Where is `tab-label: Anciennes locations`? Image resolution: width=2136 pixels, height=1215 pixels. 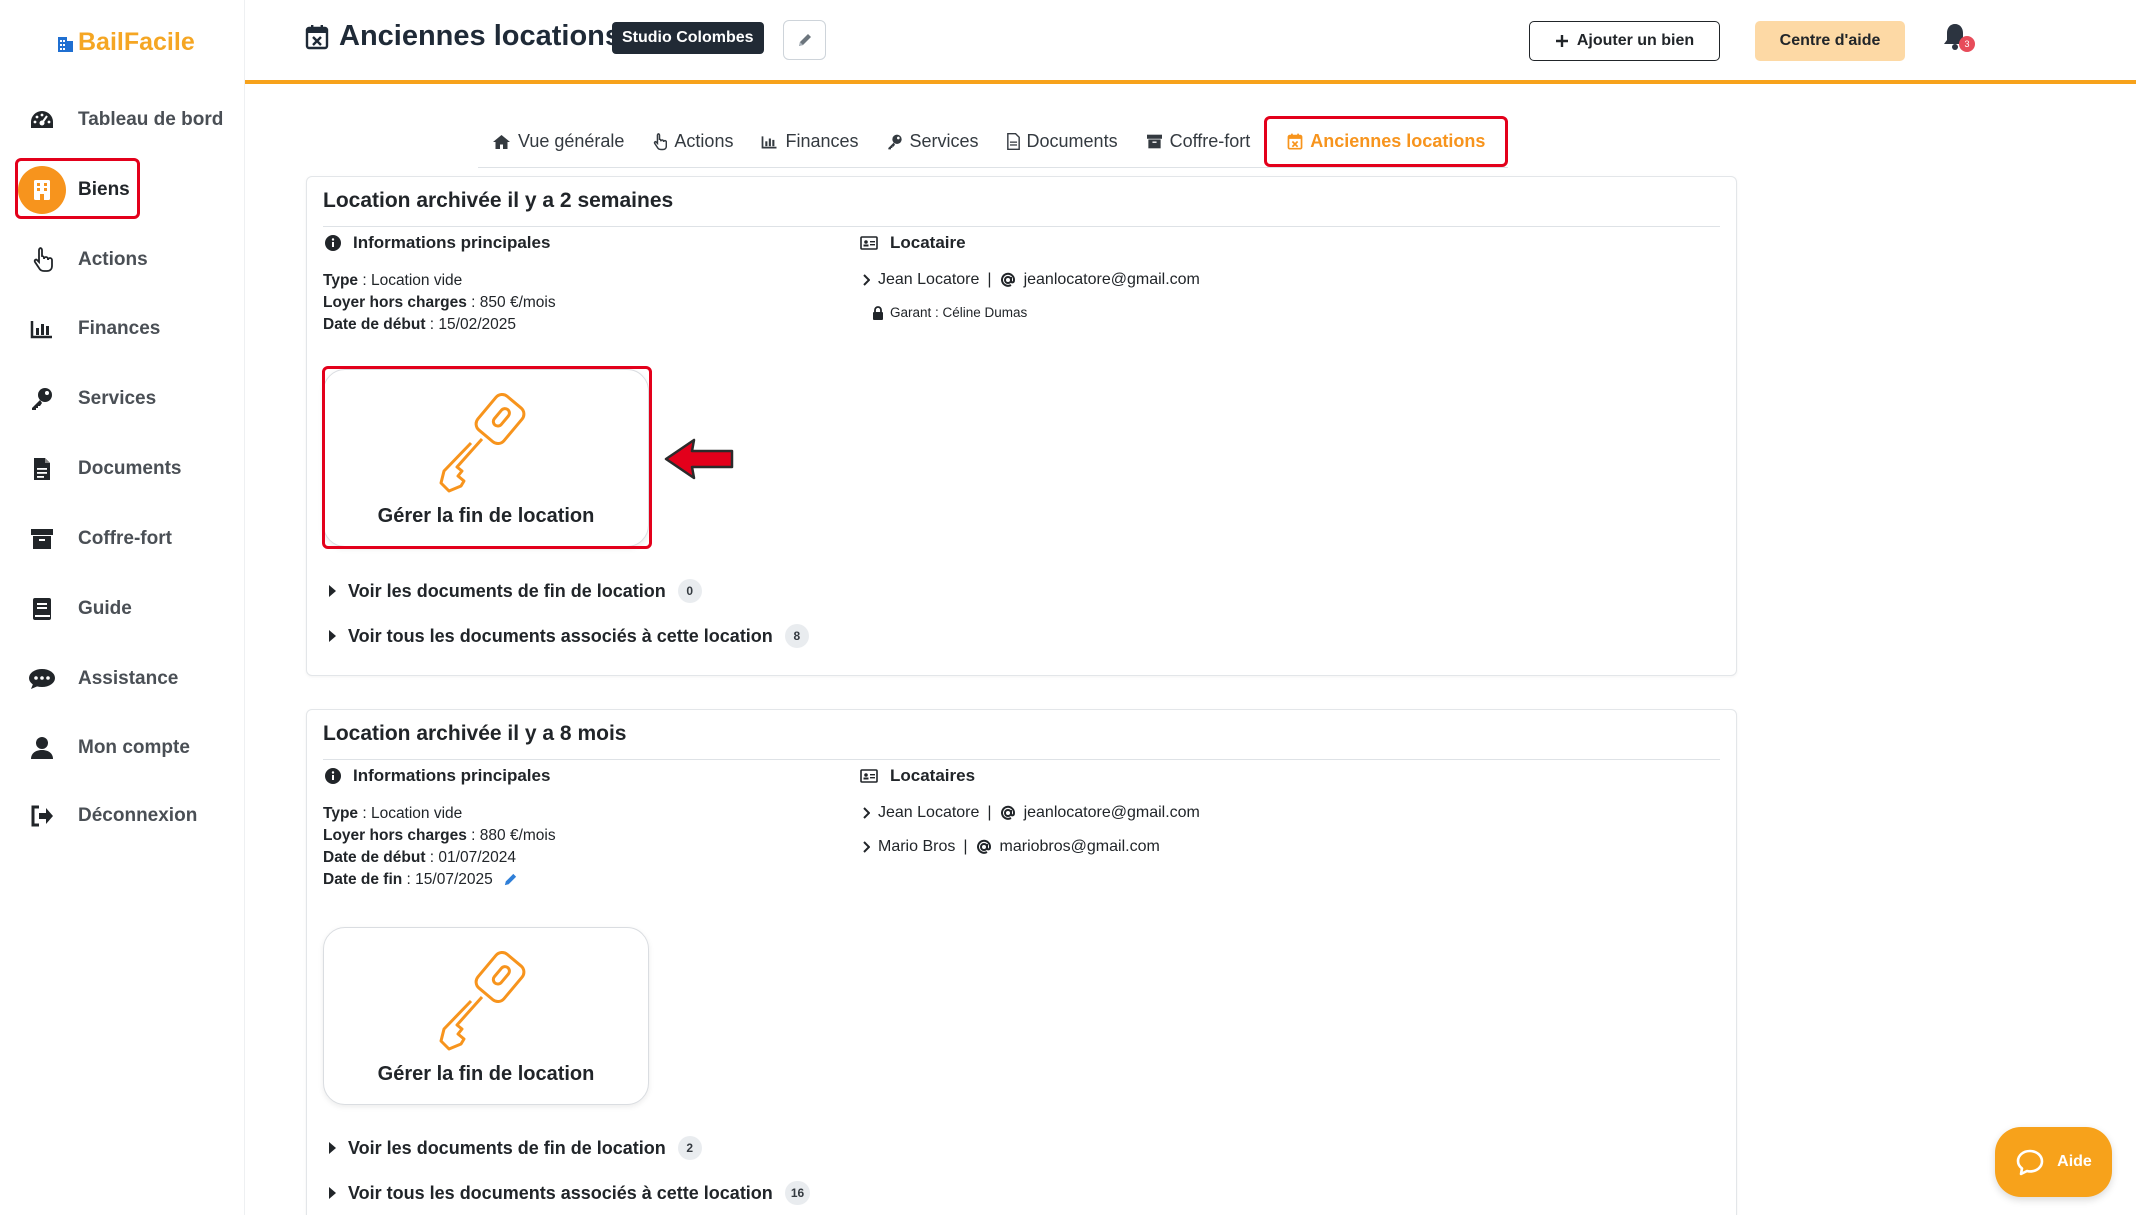 tab-label: Anciennes locations is located at coordinates (1398, 141).